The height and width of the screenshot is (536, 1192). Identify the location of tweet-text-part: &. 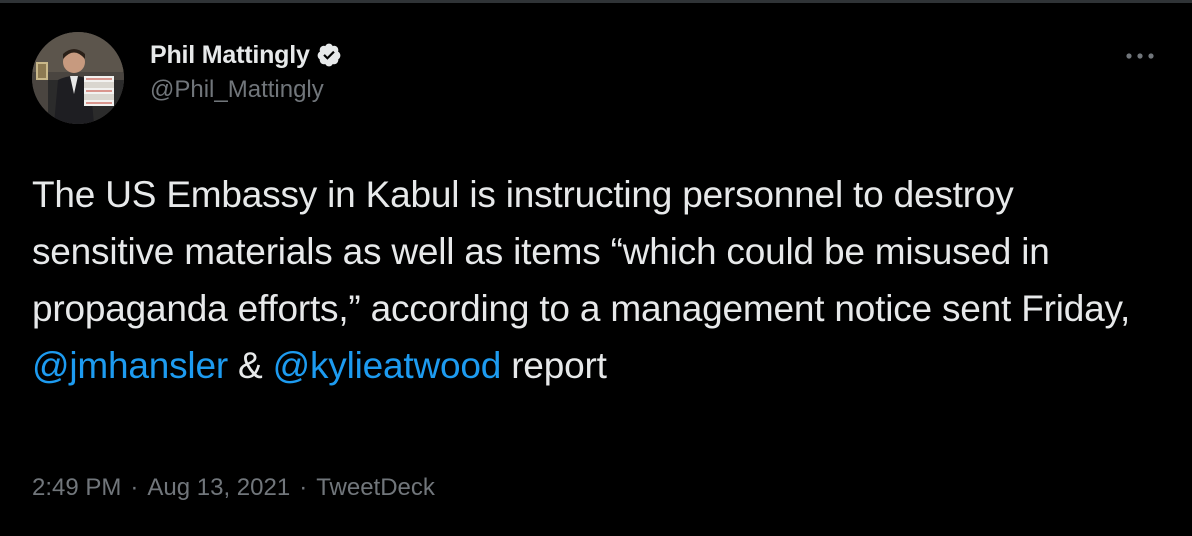
(250, 365).